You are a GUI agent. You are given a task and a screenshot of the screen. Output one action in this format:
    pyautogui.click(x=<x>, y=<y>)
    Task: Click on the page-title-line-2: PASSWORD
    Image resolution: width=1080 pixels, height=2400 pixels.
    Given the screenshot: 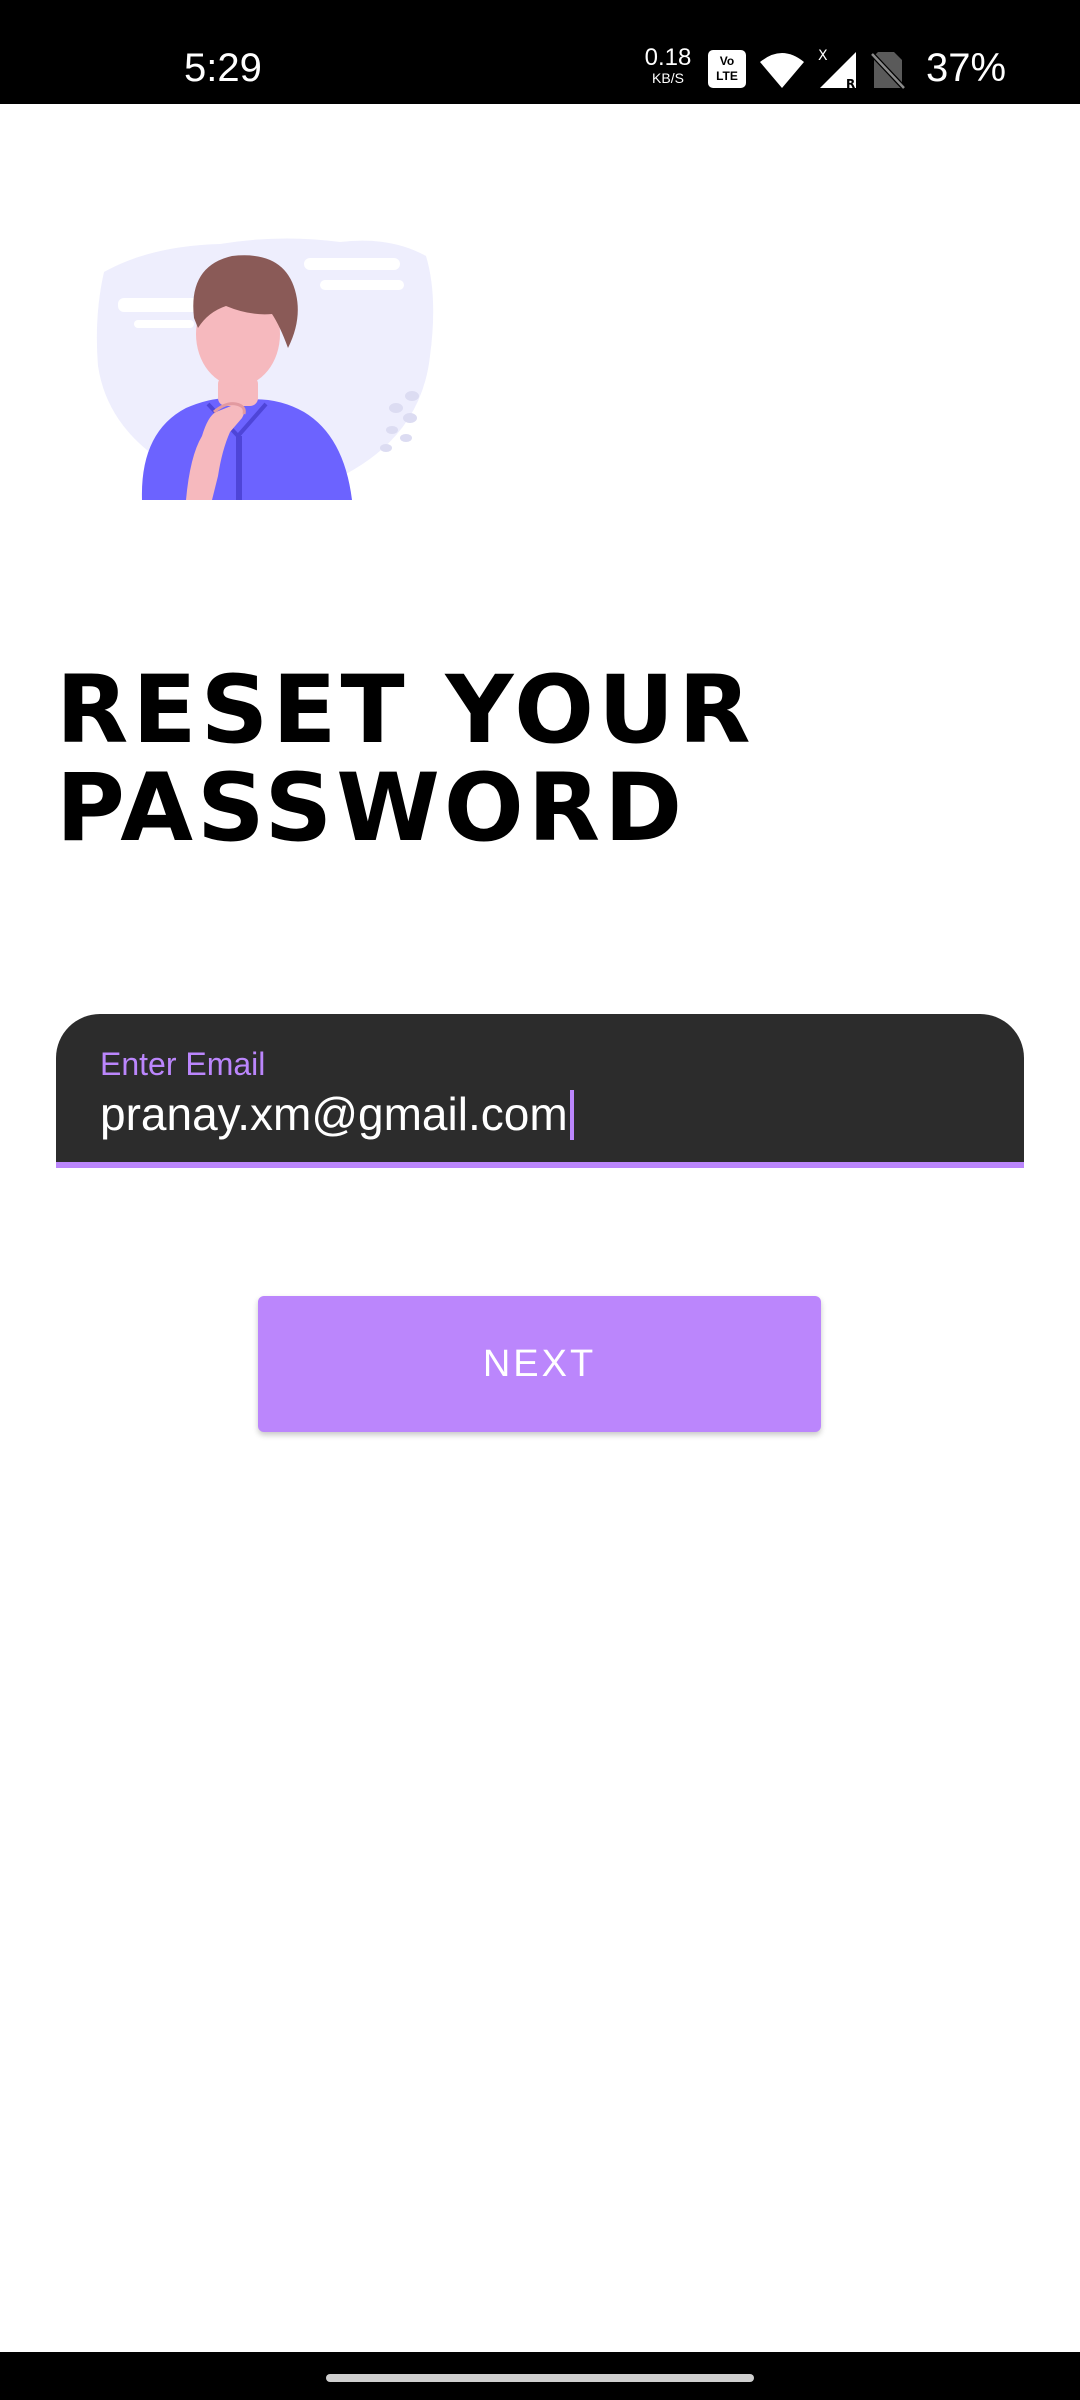 What is the action you would take?
    pyautogui.click(x=371, y=808)
    